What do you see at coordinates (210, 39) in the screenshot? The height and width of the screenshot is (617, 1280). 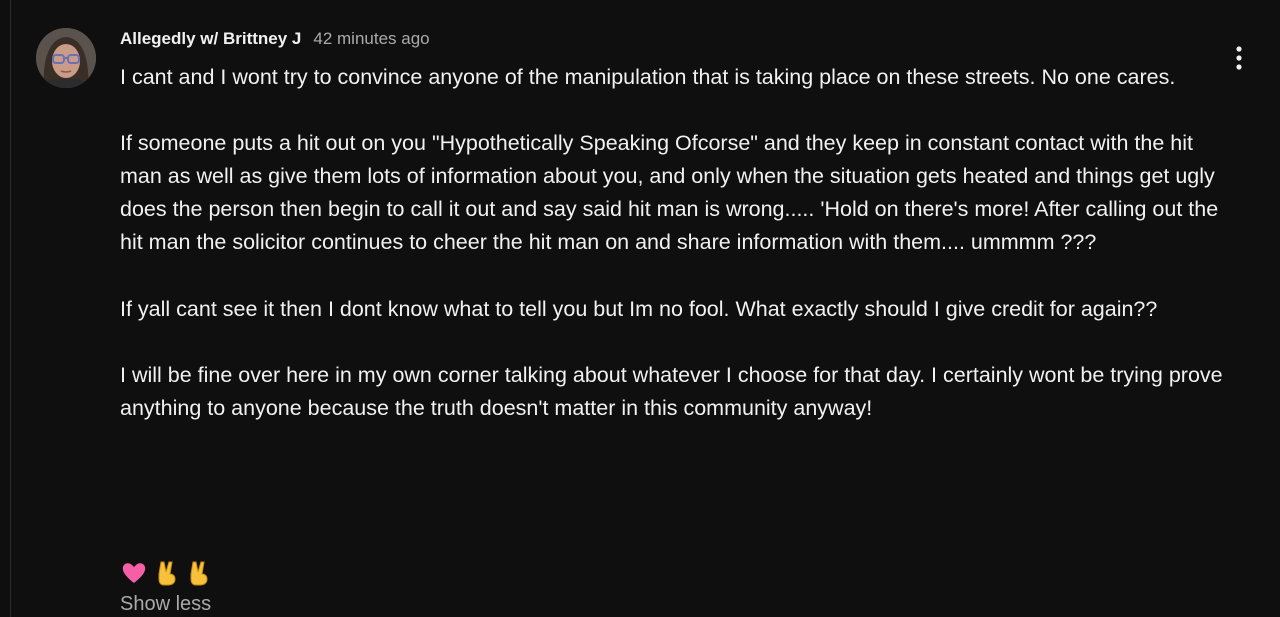 I see `author-name: Allegedly w/ Brittney J` at bounding box center [210, 39].